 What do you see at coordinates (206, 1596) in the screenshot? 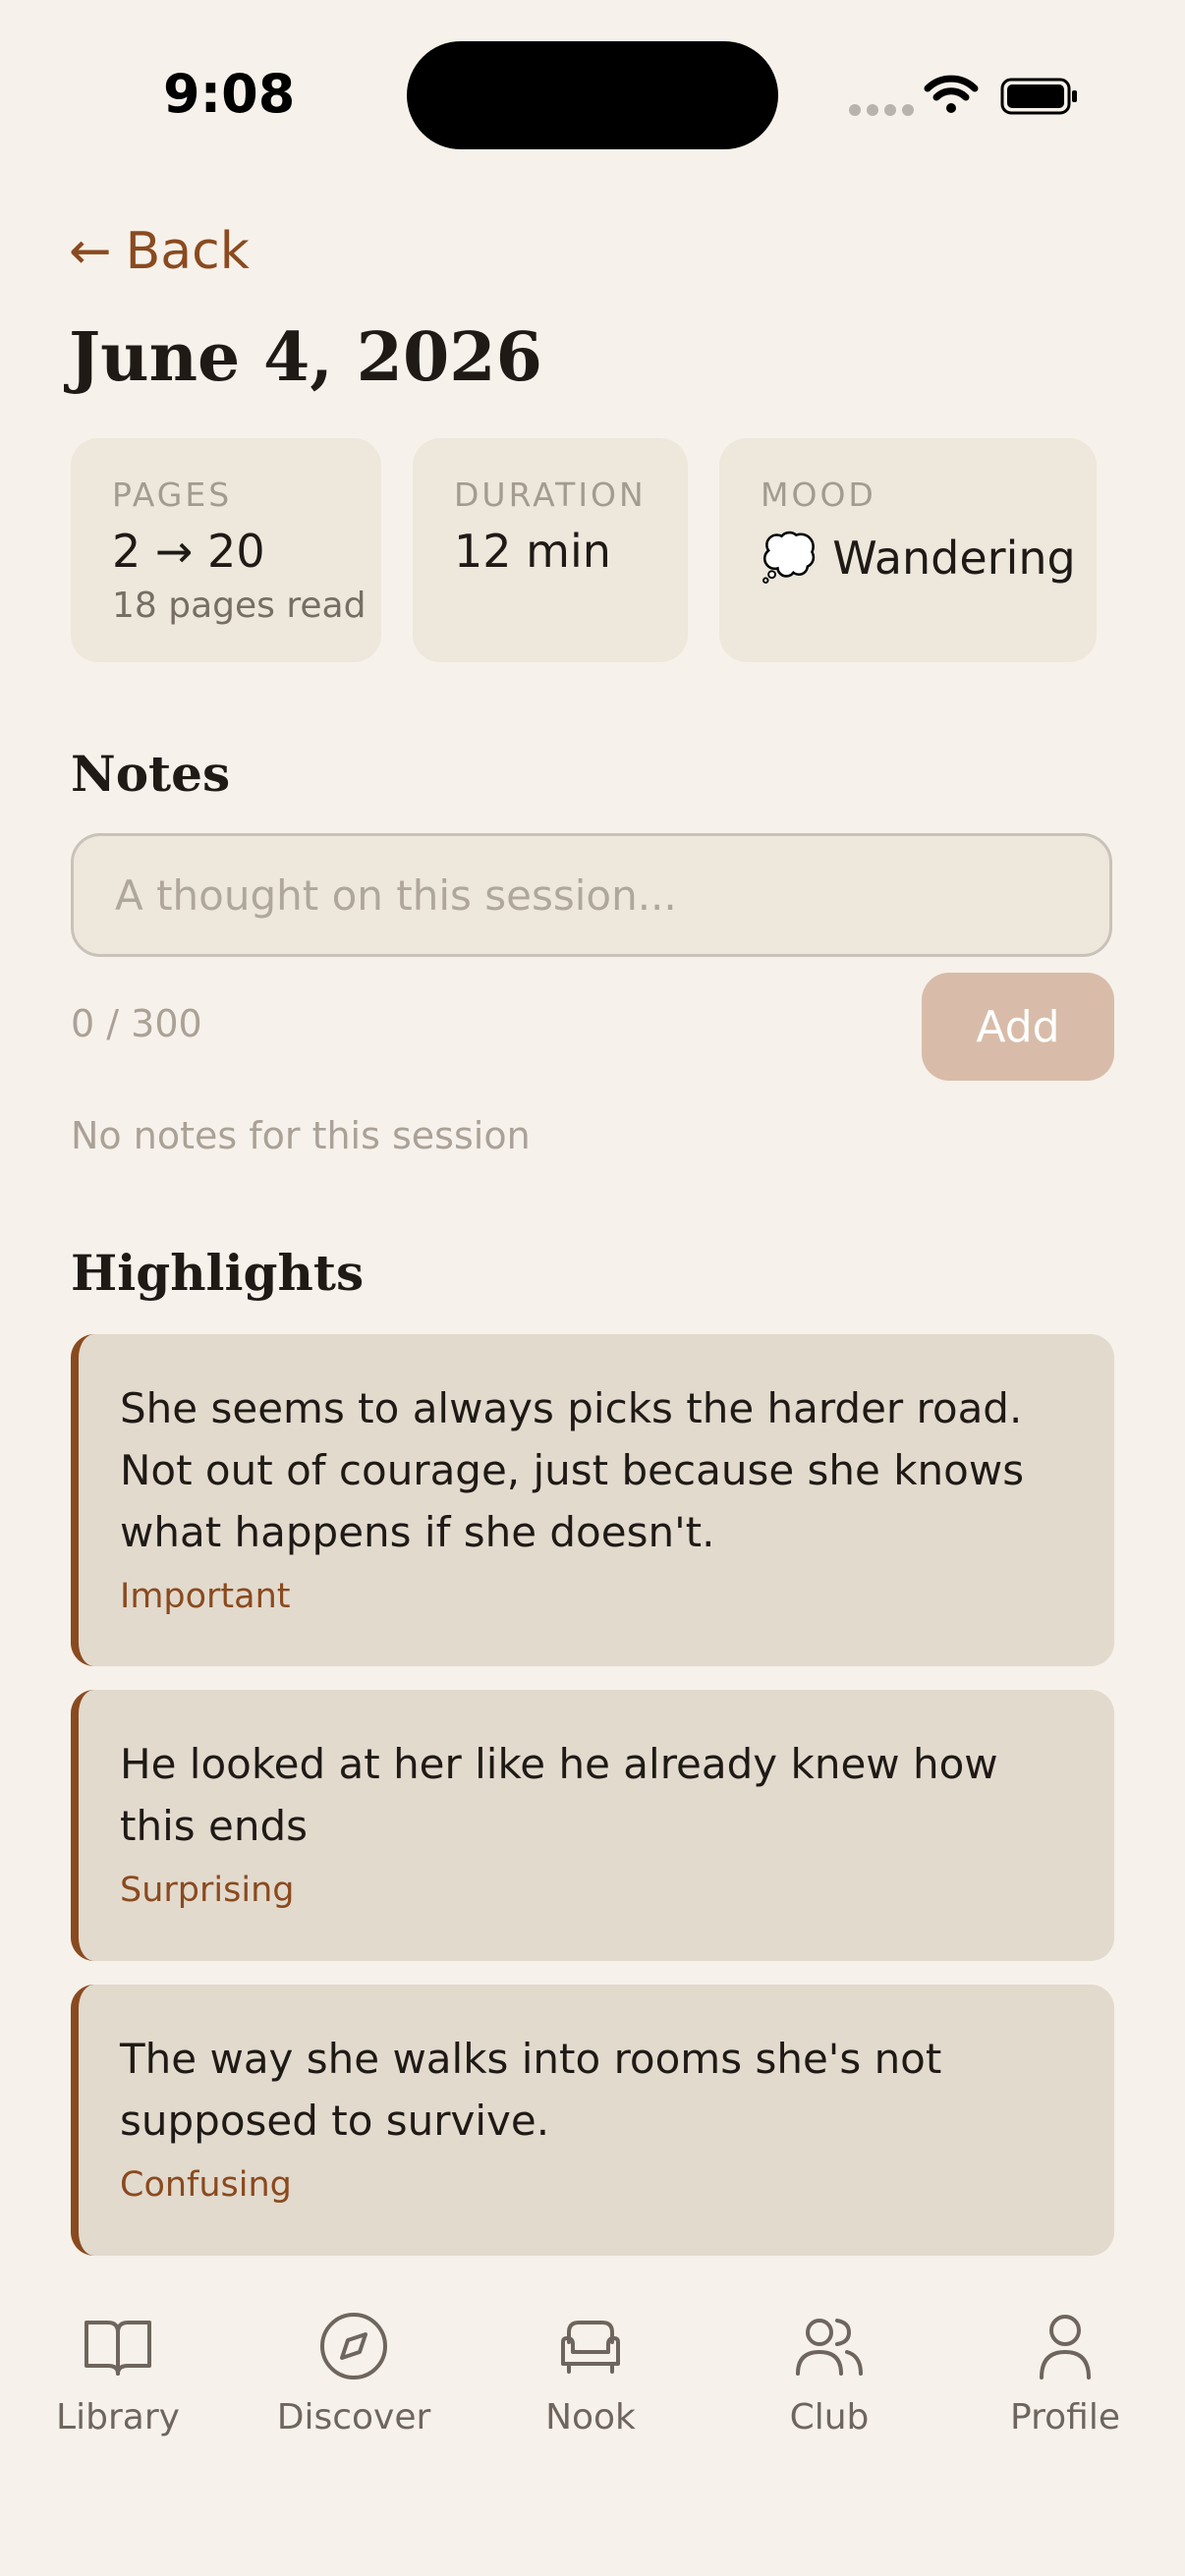
I see `highlight-tag: Important` at bounding box center [206, 1596].